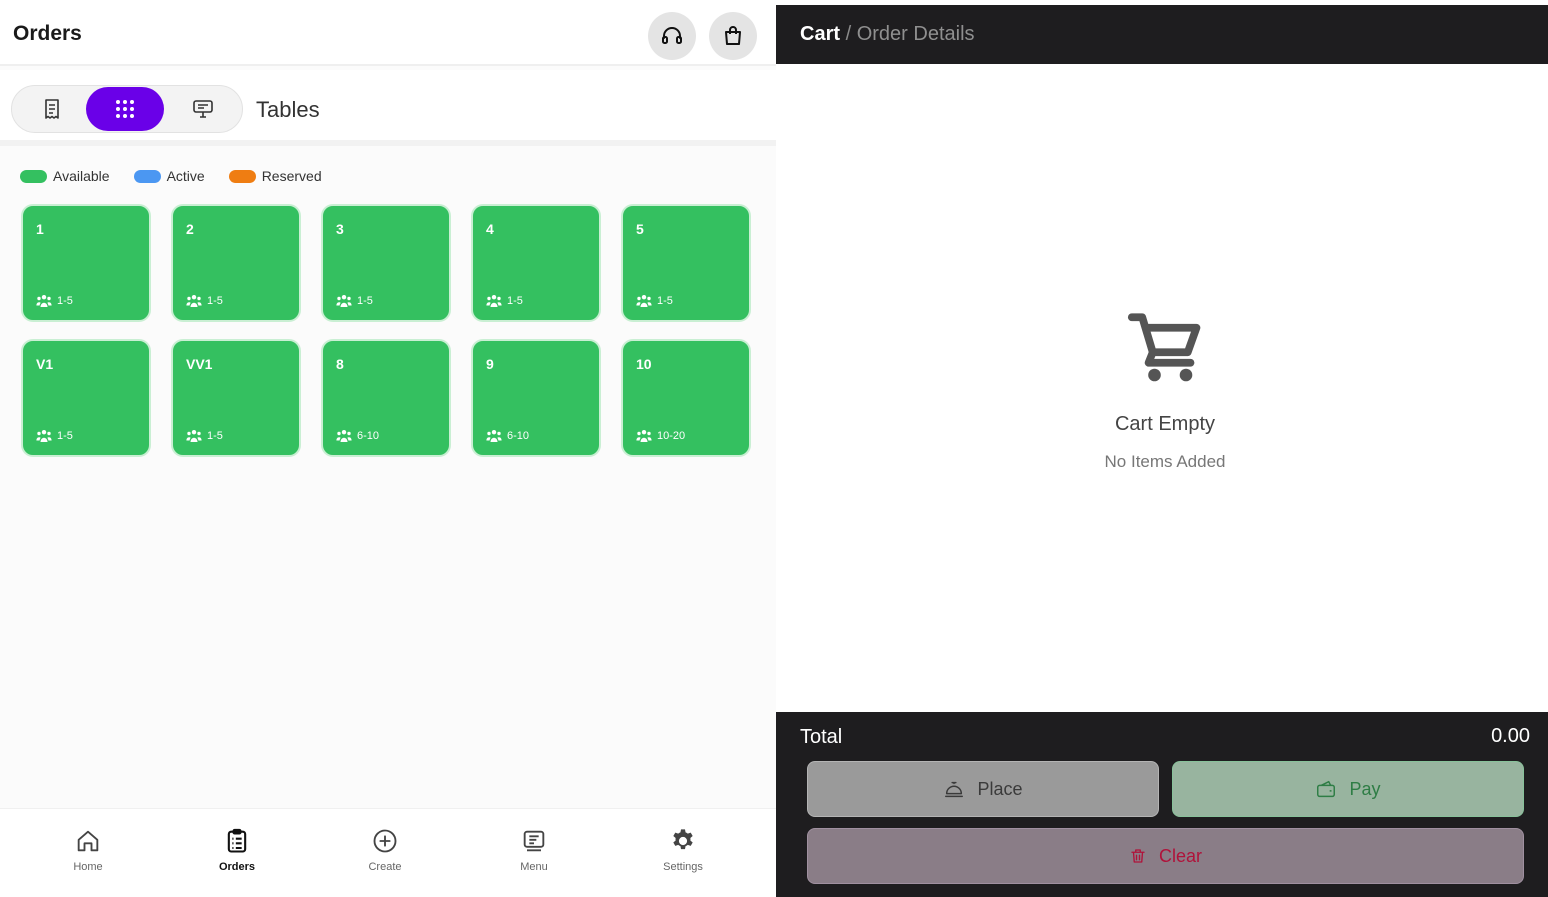 This screenshot has width=1548, height=897. What do you see at coordinates (185, 176) in the screenshot?
I see `legend-label: Active` at bounding box center [185, 176].